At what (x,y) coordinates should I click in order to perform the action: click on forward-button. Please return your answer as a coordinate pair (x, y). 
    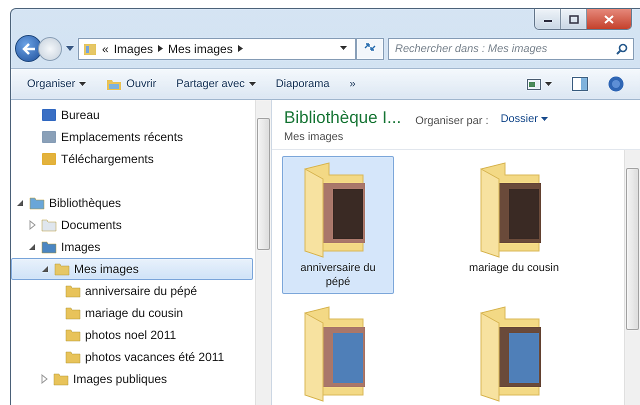
    Looking at the image, I should click on (50, 48).